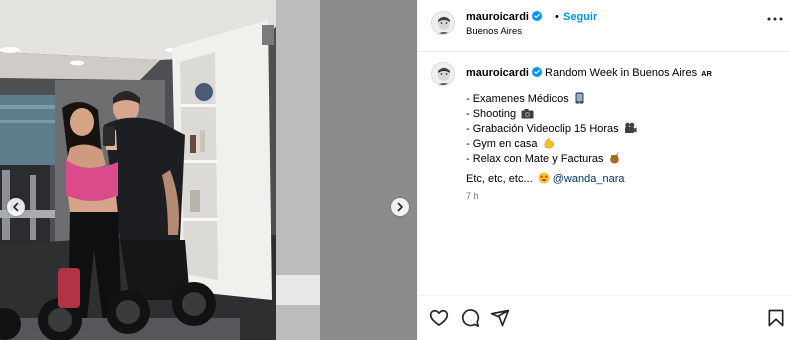  I want to click on save-button, so click(776, 318).